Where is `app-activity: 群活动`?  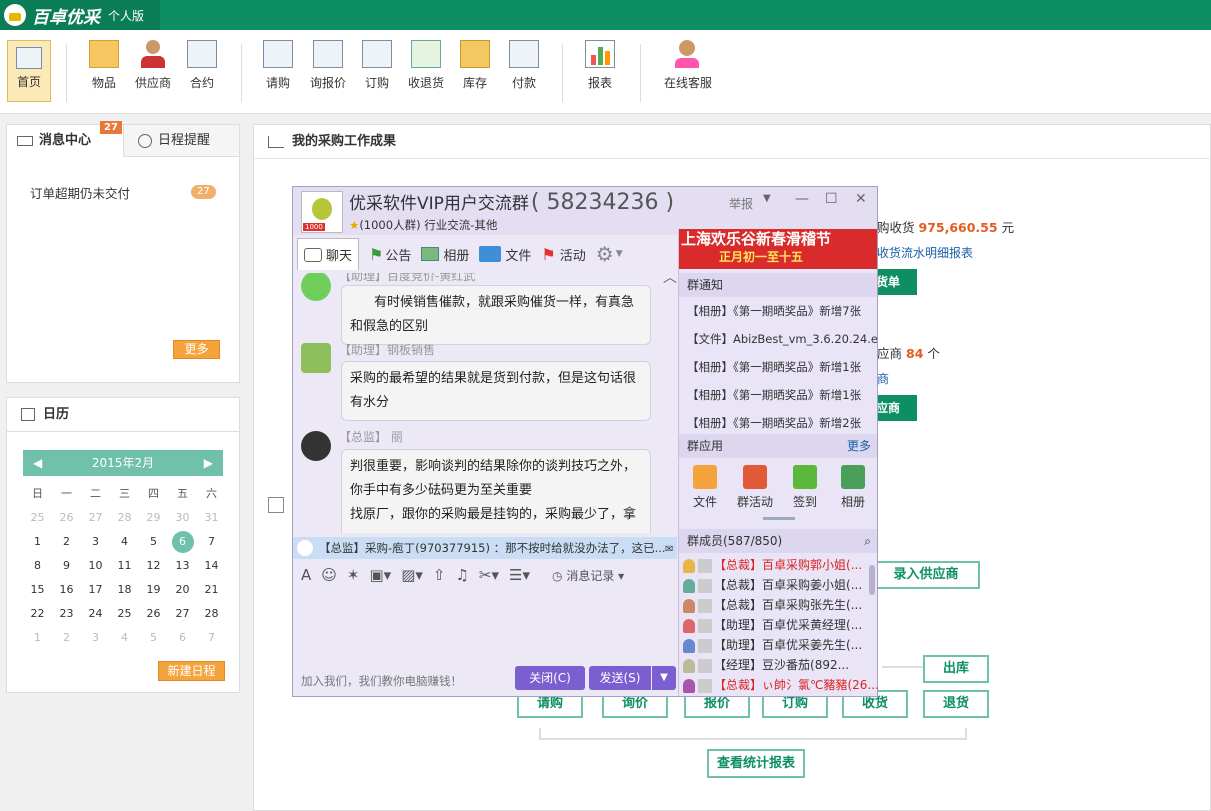 app-activity: 群活动 is located at coordinates (755, 485).